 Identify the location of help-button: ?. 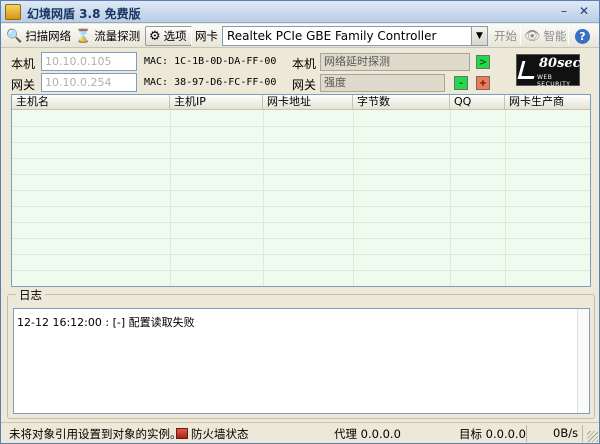
(582, 36).